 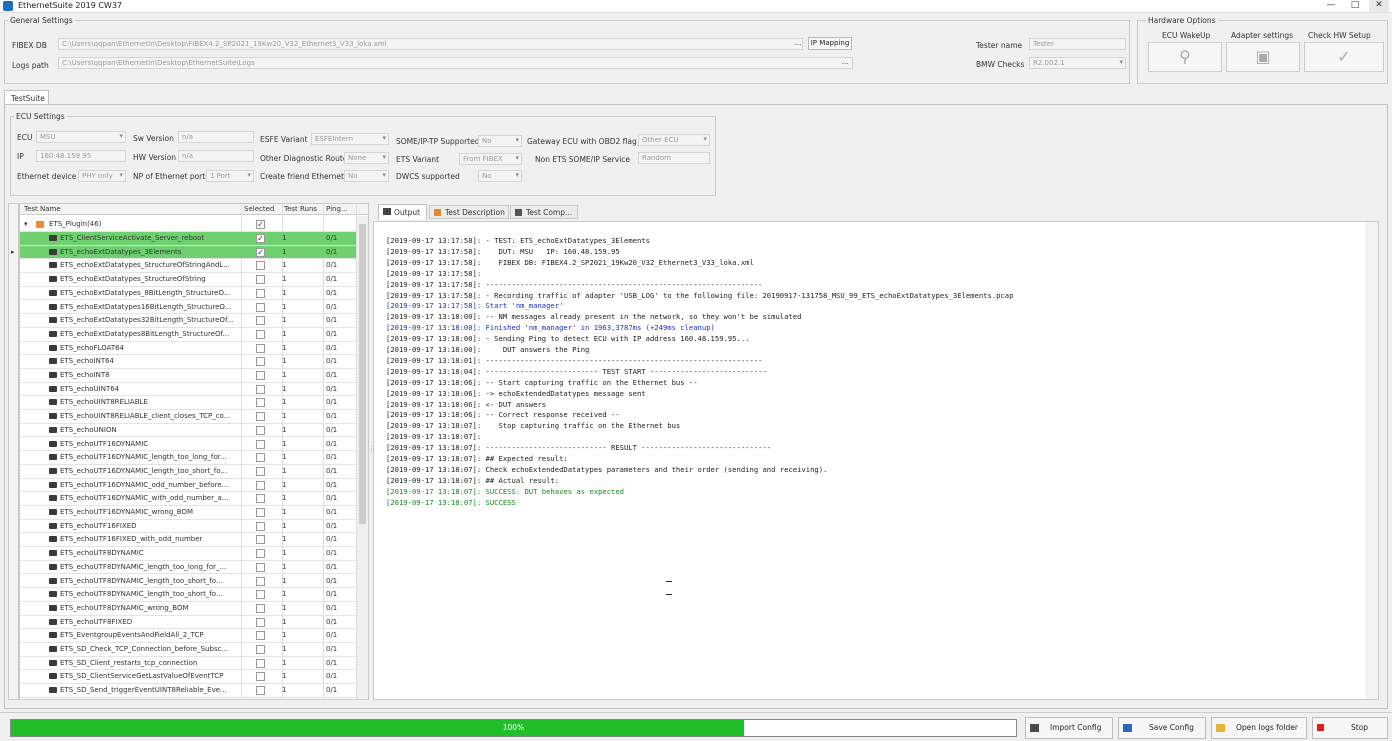 I want to click on import-config-button: Import Config, so click(x=1069, y=728).